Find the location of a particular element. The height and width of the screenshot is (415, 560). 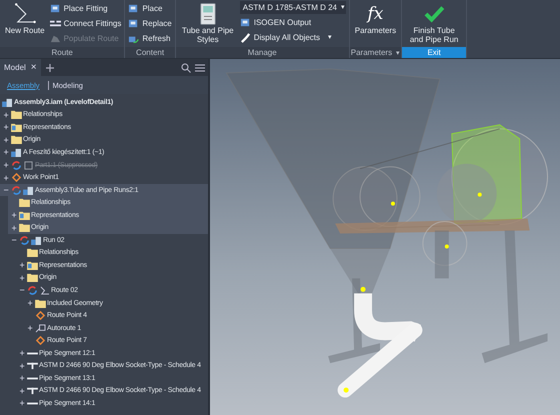

ribbon-button: Tube and Pipe Styles is located at coordinates (207, 24).